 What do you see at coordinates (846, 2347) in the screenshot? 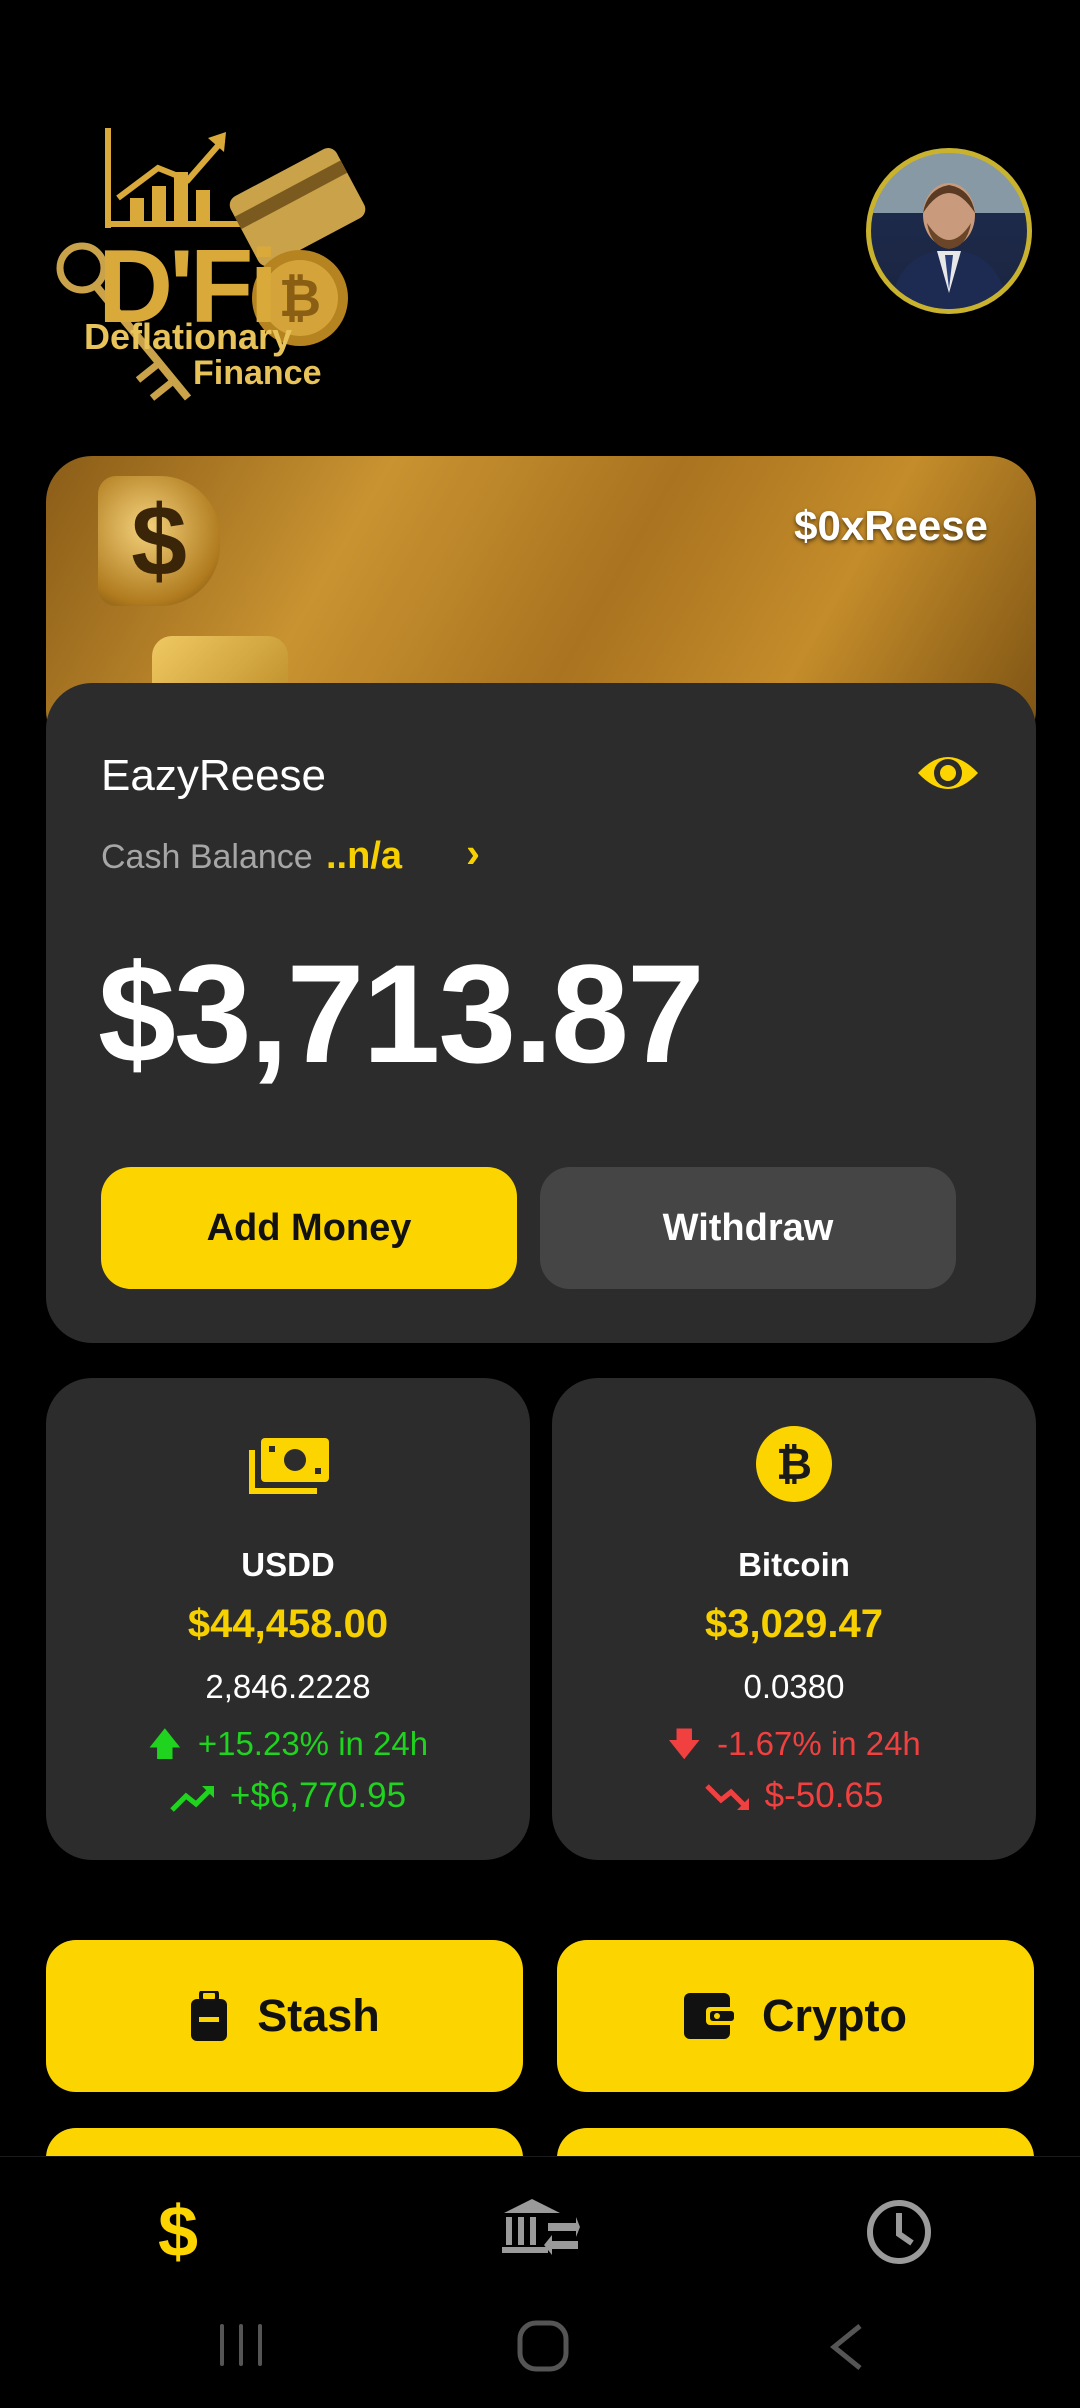
I see `back-icon` at bounding box center [846, 2347].